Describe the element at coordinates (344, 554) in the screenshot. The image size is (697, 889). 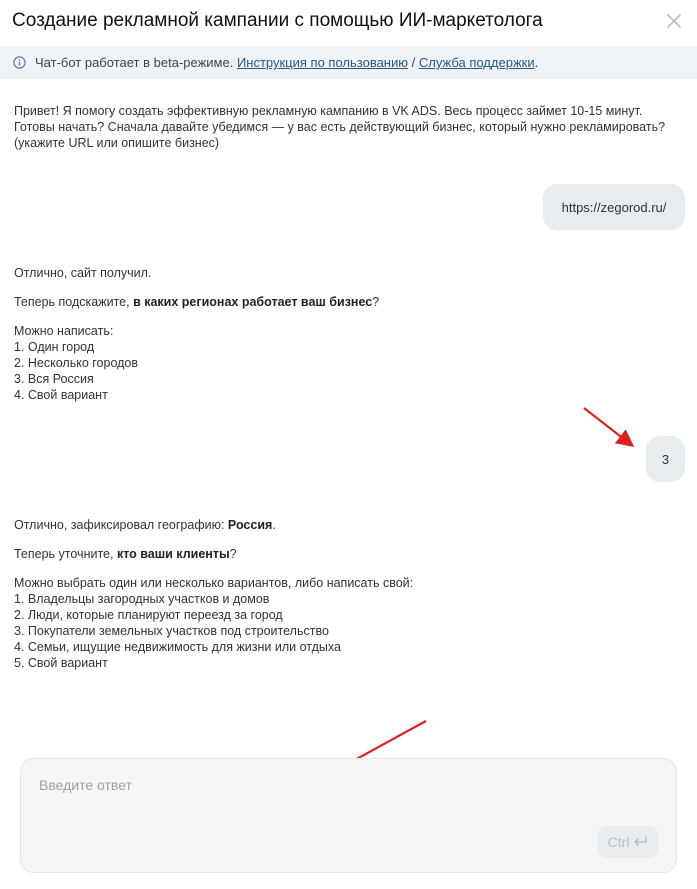
I see `bot-message-line: Теперь уточните, кто ваши клиенты?` at that location.